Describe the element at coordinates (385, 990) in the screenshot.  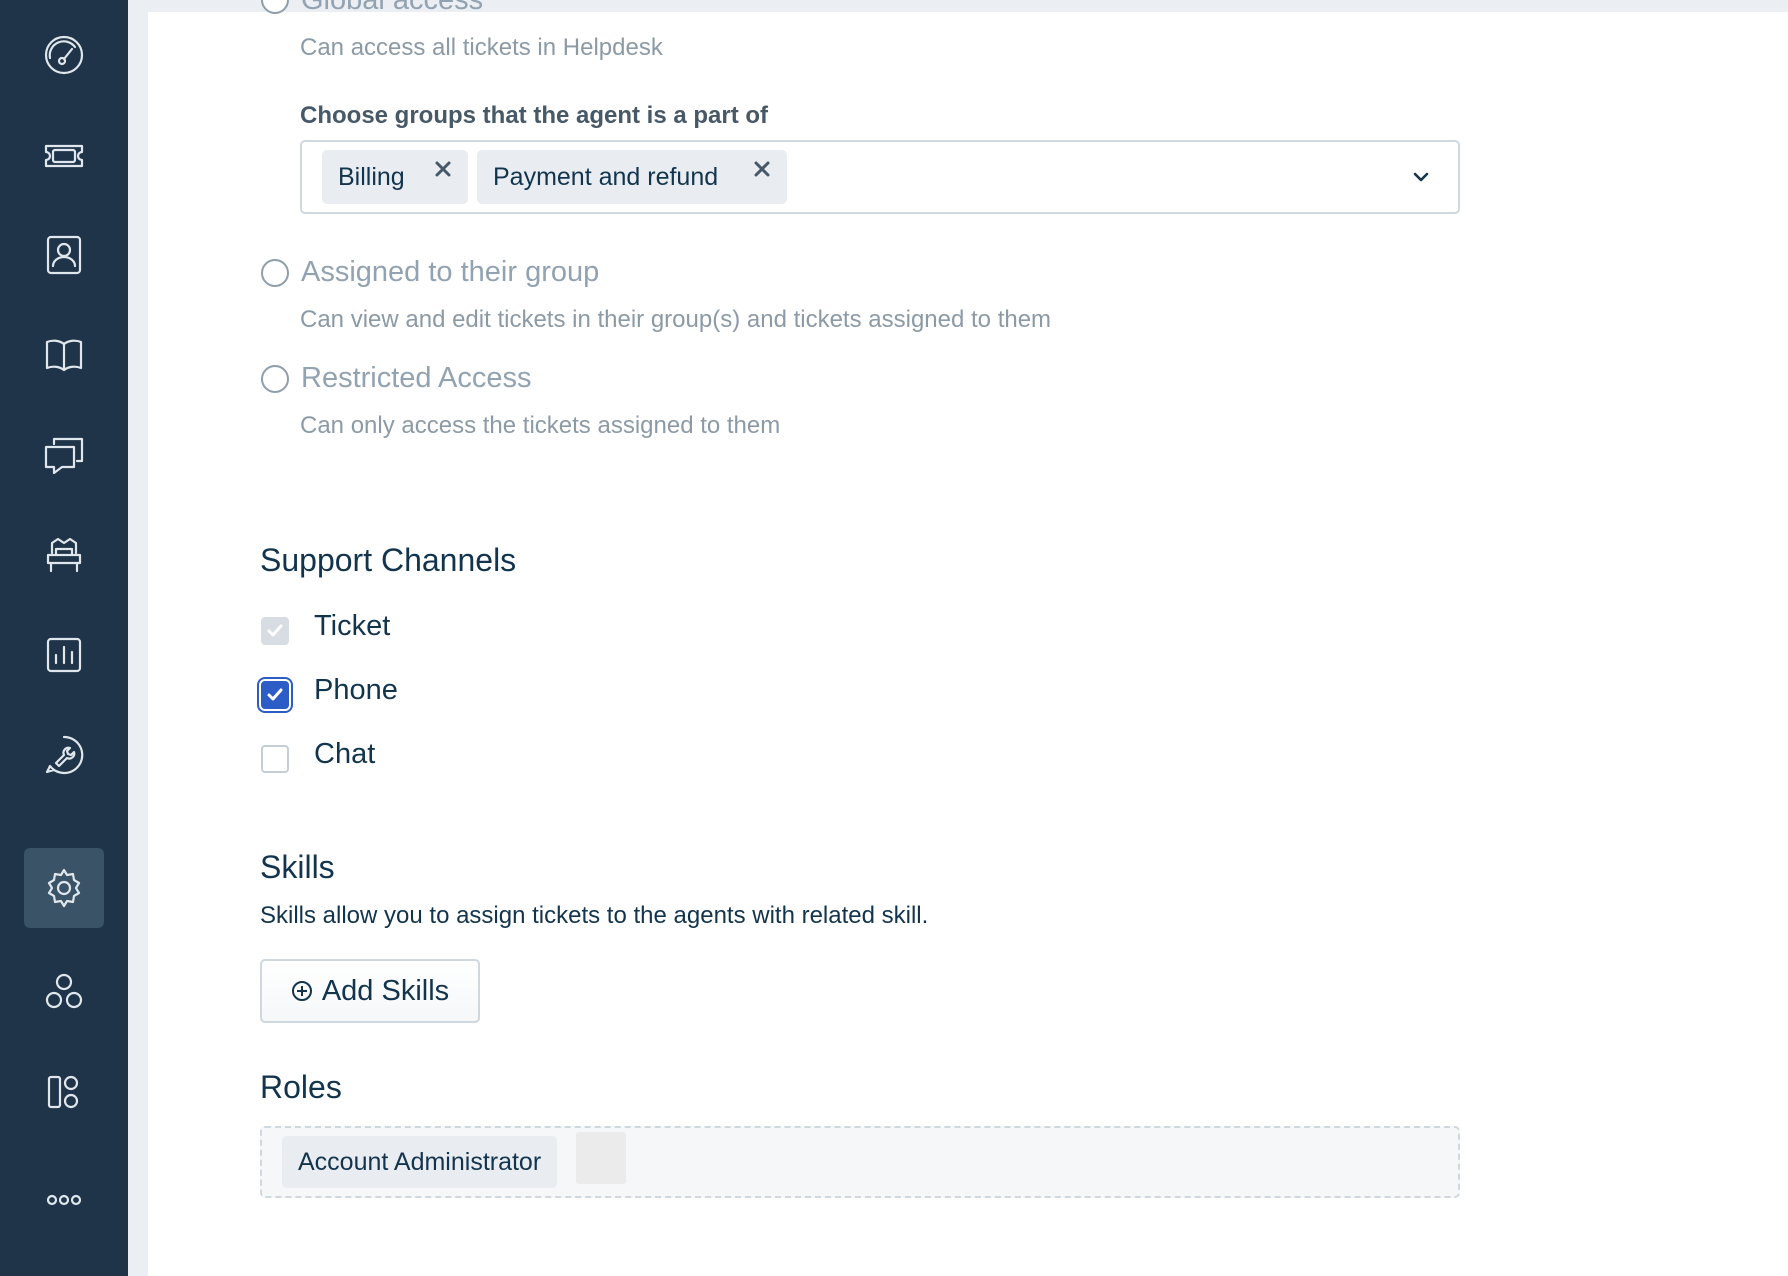
I see `add-skills-label: Add Skills` at that location.